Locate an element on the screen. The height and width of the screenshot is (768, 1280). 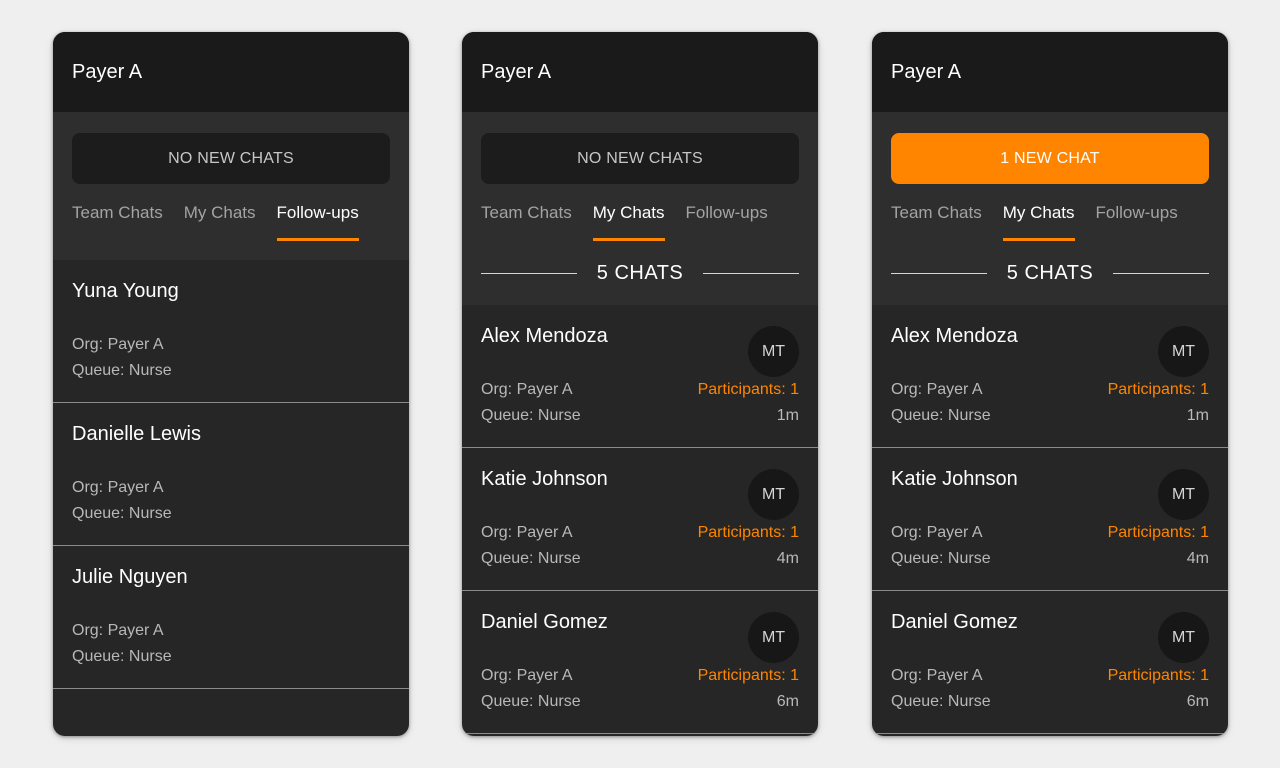
list-item: Julie Nguyen Org: Payer A Queue: Nurse is located at coordinates (231, 617).